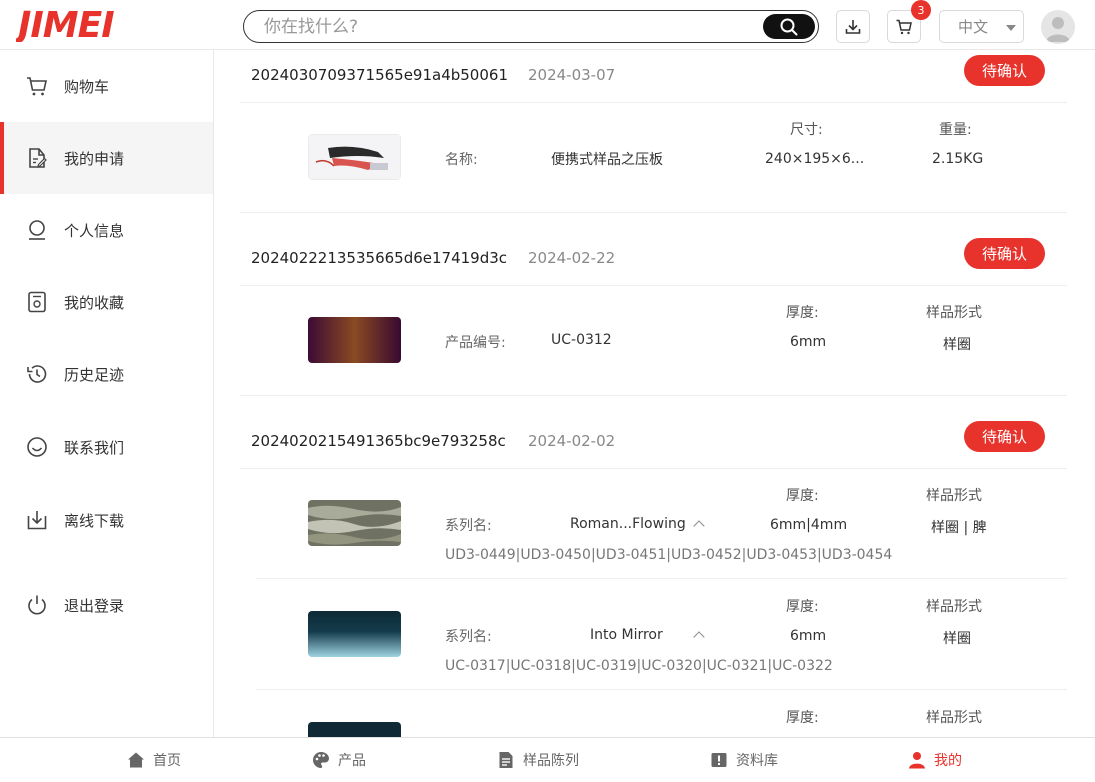 The width and height of the screenshot is (1095, 782). Describe the element at coordinates (506, 760) in the screenshot. I see `document-icon` at that location.